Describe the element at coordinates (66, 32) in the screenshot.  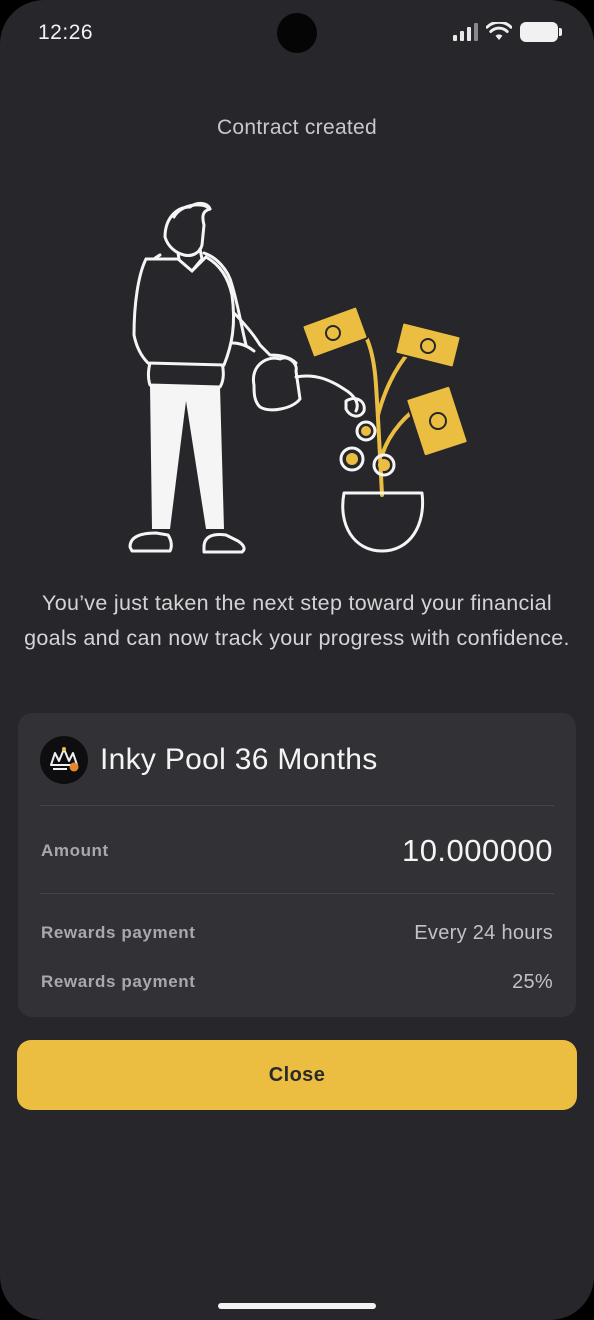
I see `status-time: 12:26` at that location.